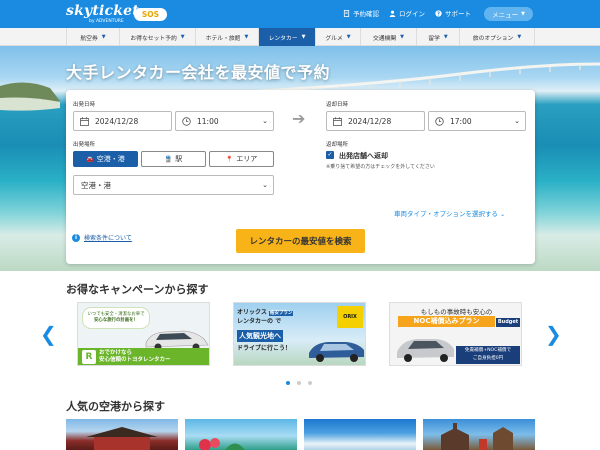 The width and height of the screenshot is (600, 450). Describe the element at coordinates (330, 155) in the screenshot. I see `same-store-checkbox: ✓` at that location.